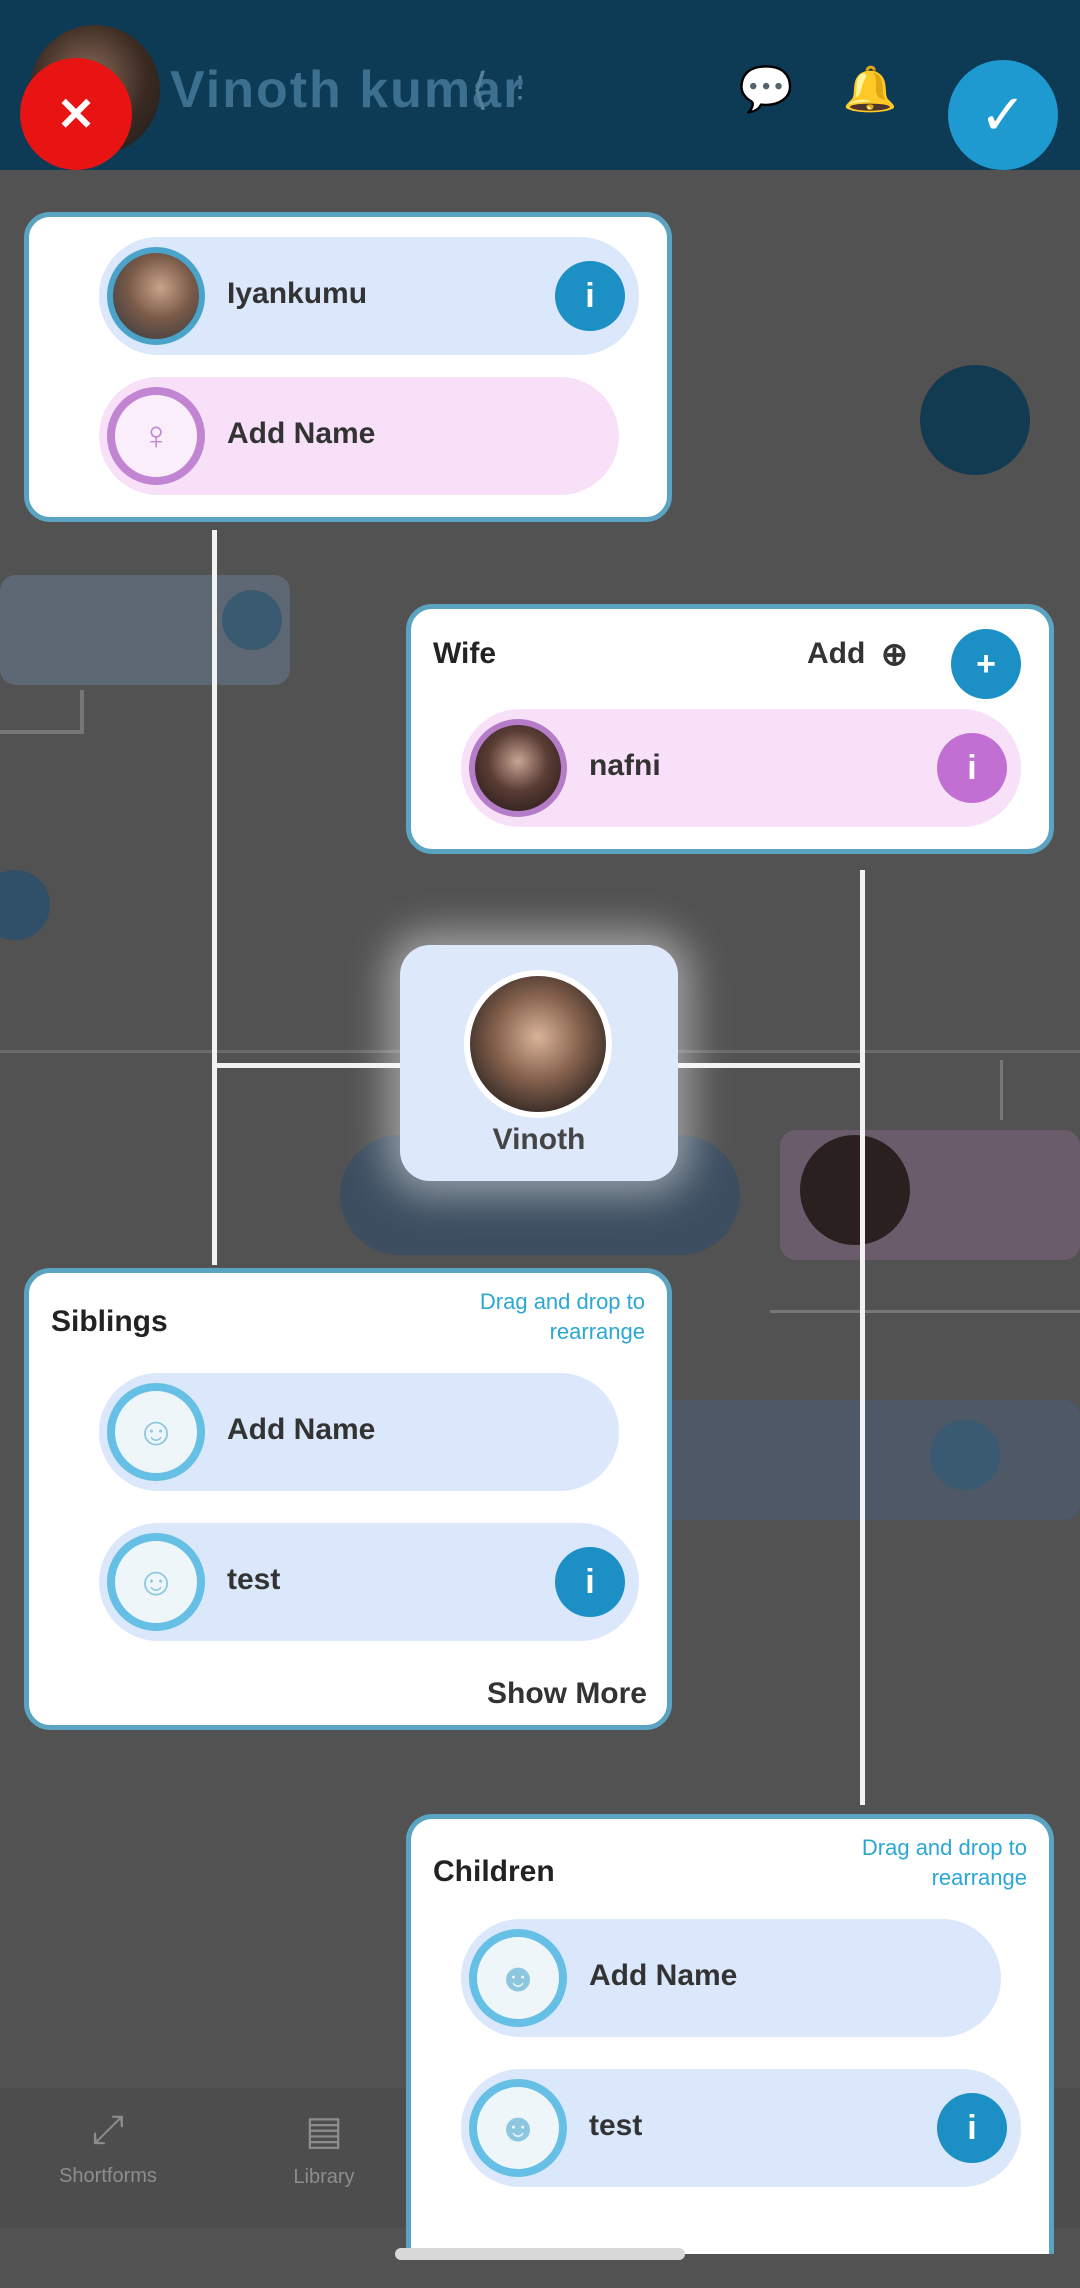 This screenshot has height=2288, width=1080. Describe the element at coordinates (465, 653) in the screenshot. I see `card-title: Wife` at that location.